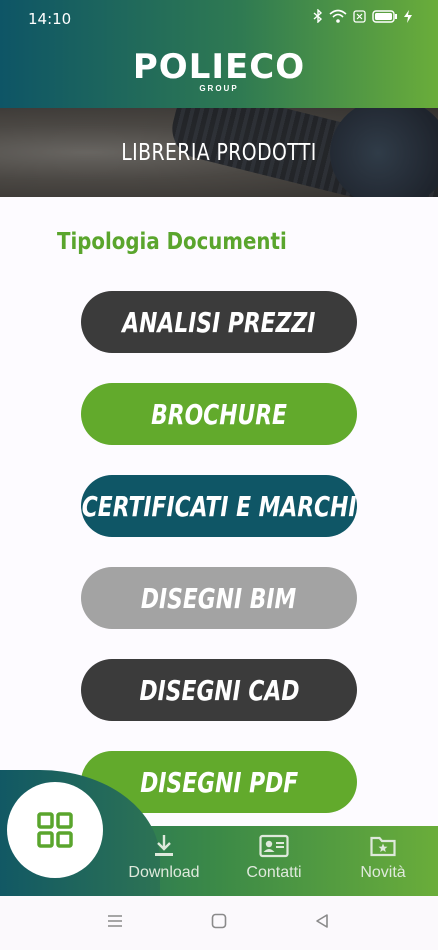  I want to click on status-icons, so click(362, 16).